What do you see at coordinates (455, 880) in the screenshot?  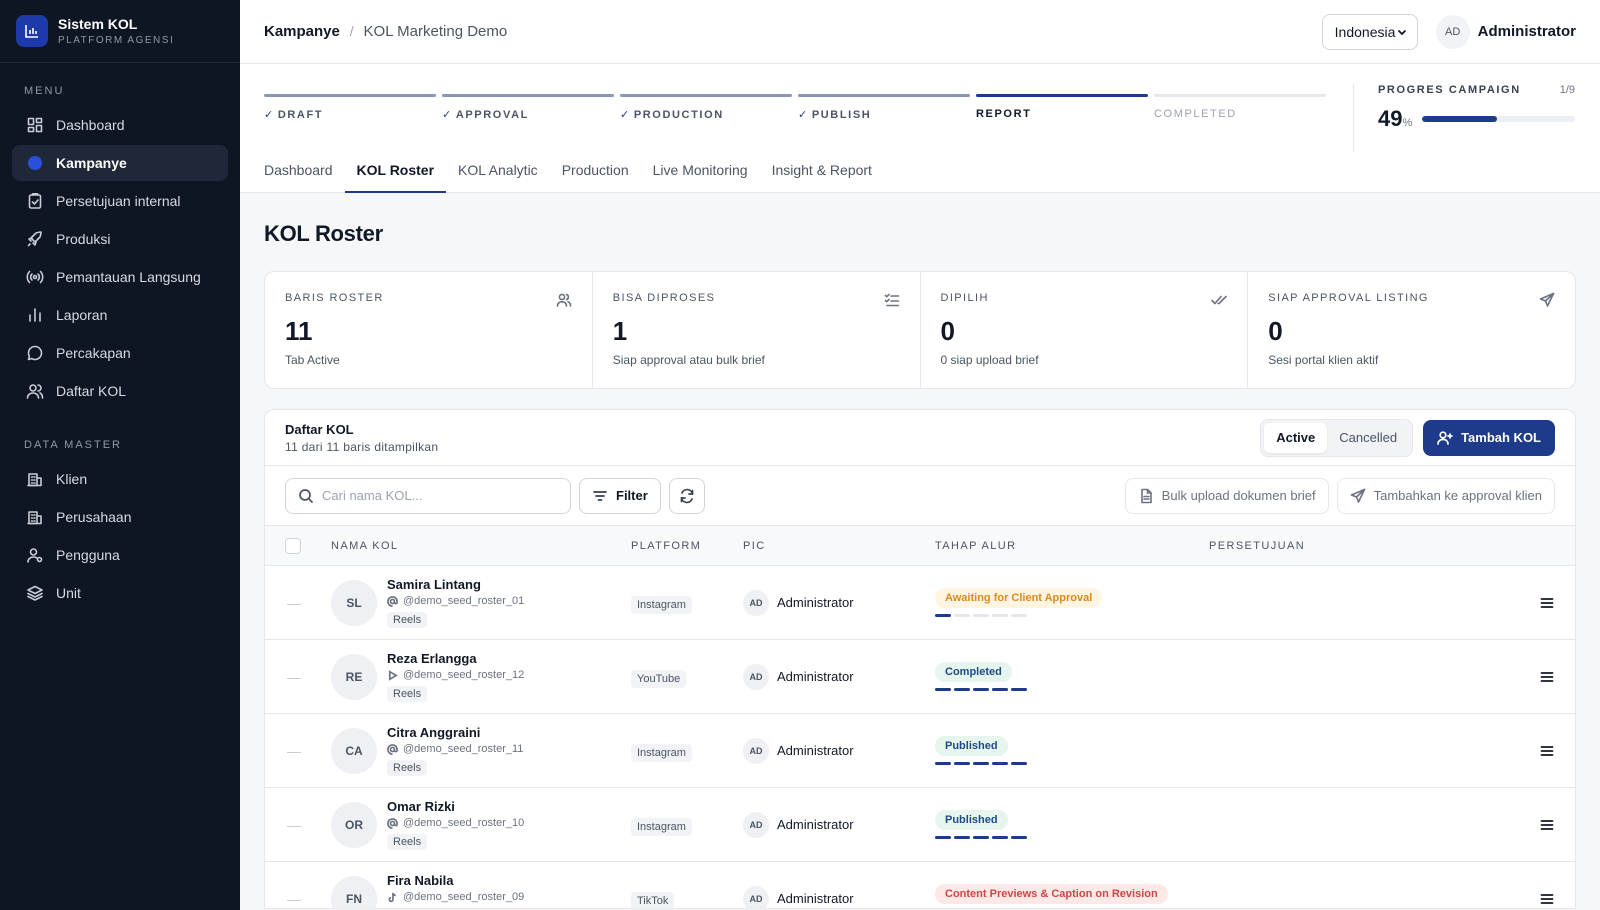 I see `kol-name: Fira Nabila` at bounding box center [455, 880].